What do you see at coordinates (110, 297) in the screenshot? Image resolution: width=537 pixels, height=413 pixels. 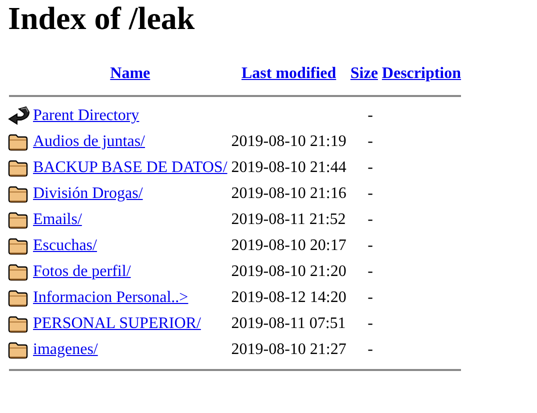 I see `folder-link: Informacion Personal..>` at bounding box center [110, 297].